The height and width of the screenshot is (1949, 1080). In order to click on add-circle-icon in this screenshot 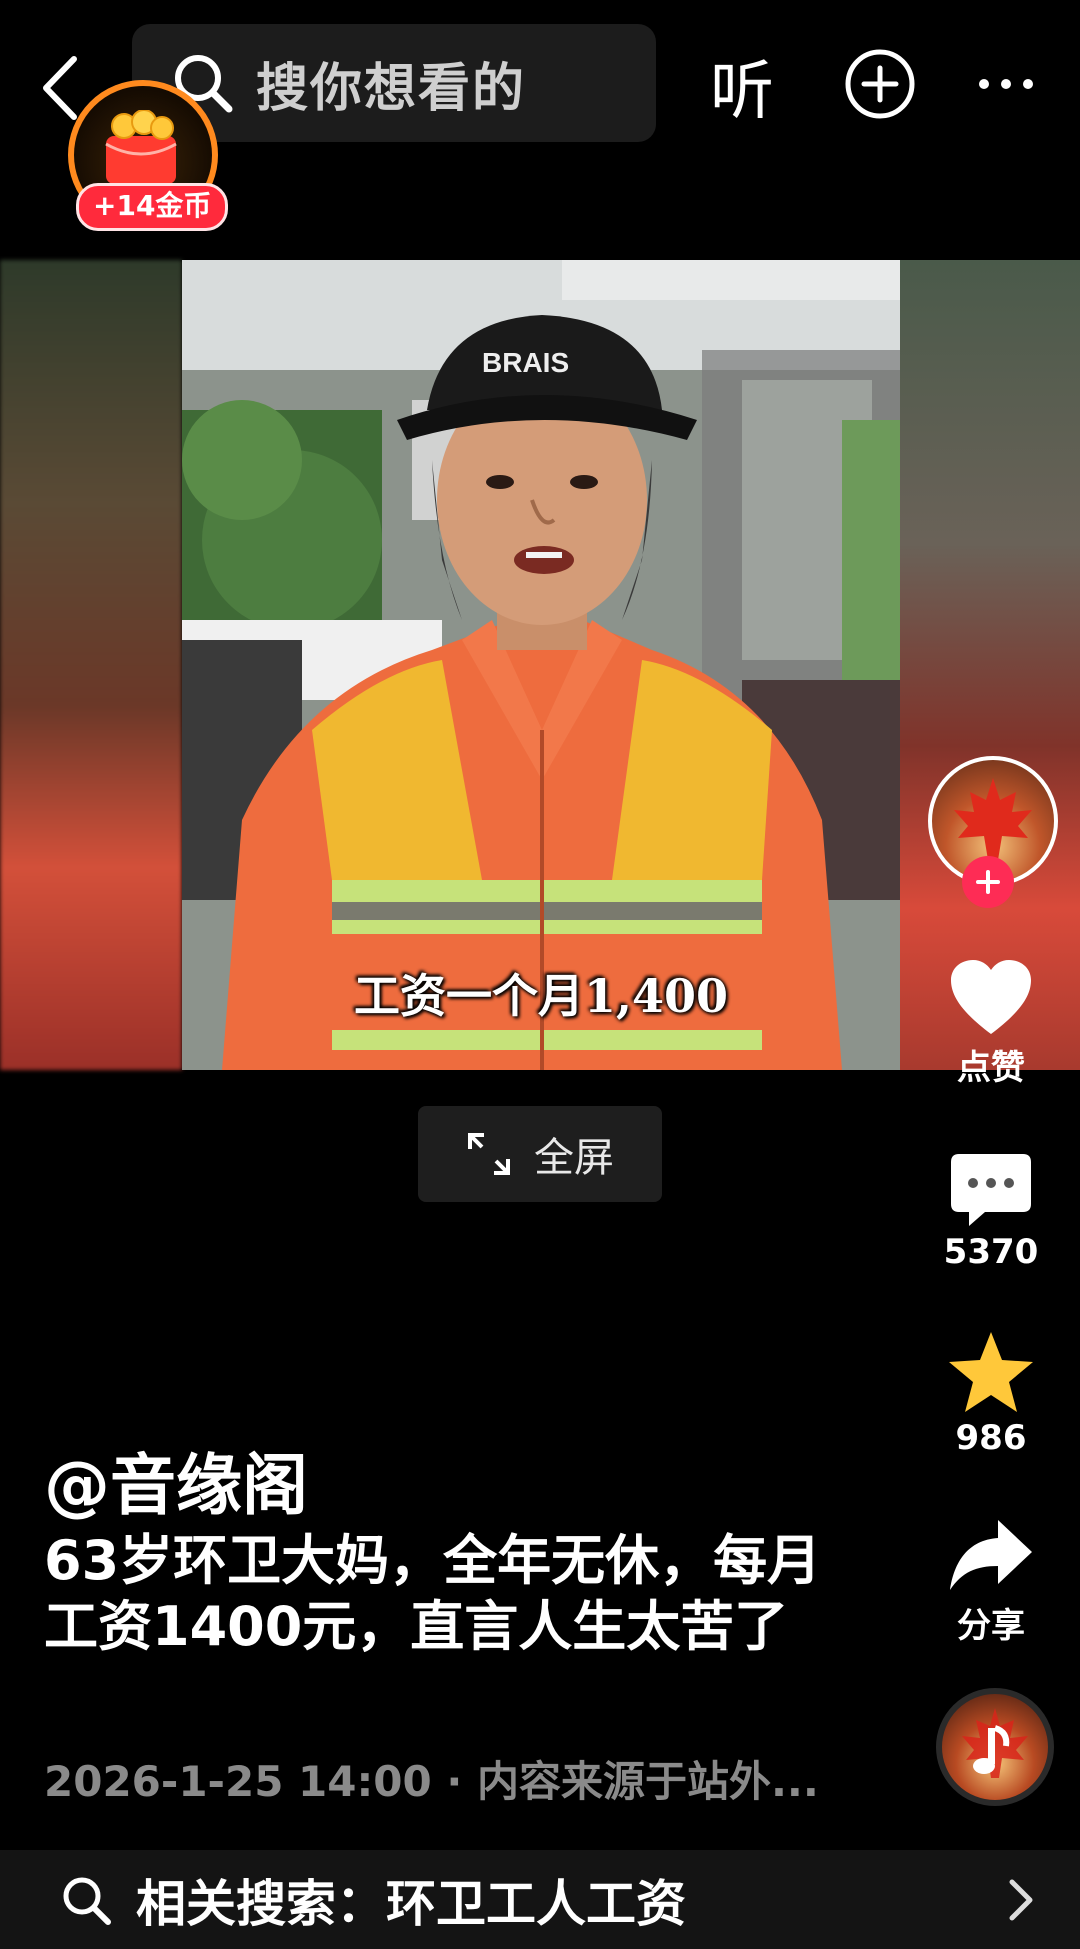, I will do `click(880, 84)`.